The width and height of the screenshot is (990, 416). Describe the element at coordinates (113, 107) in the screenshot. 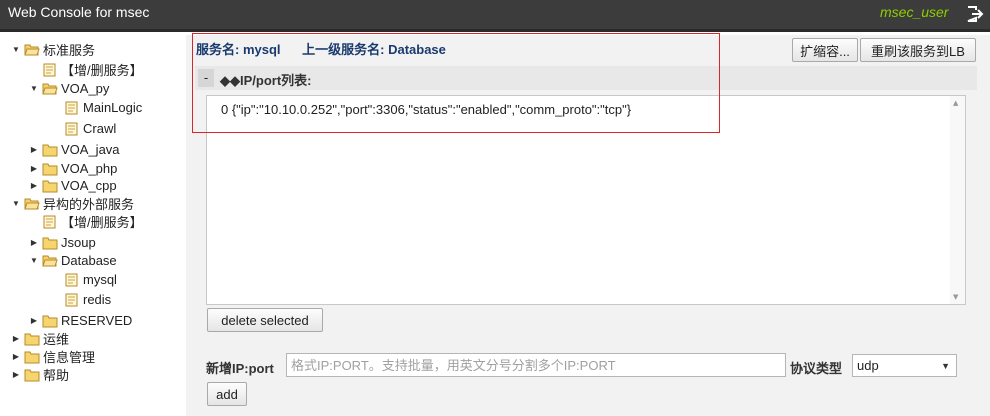

I see `tree-item-label: MainLogic` at that location.